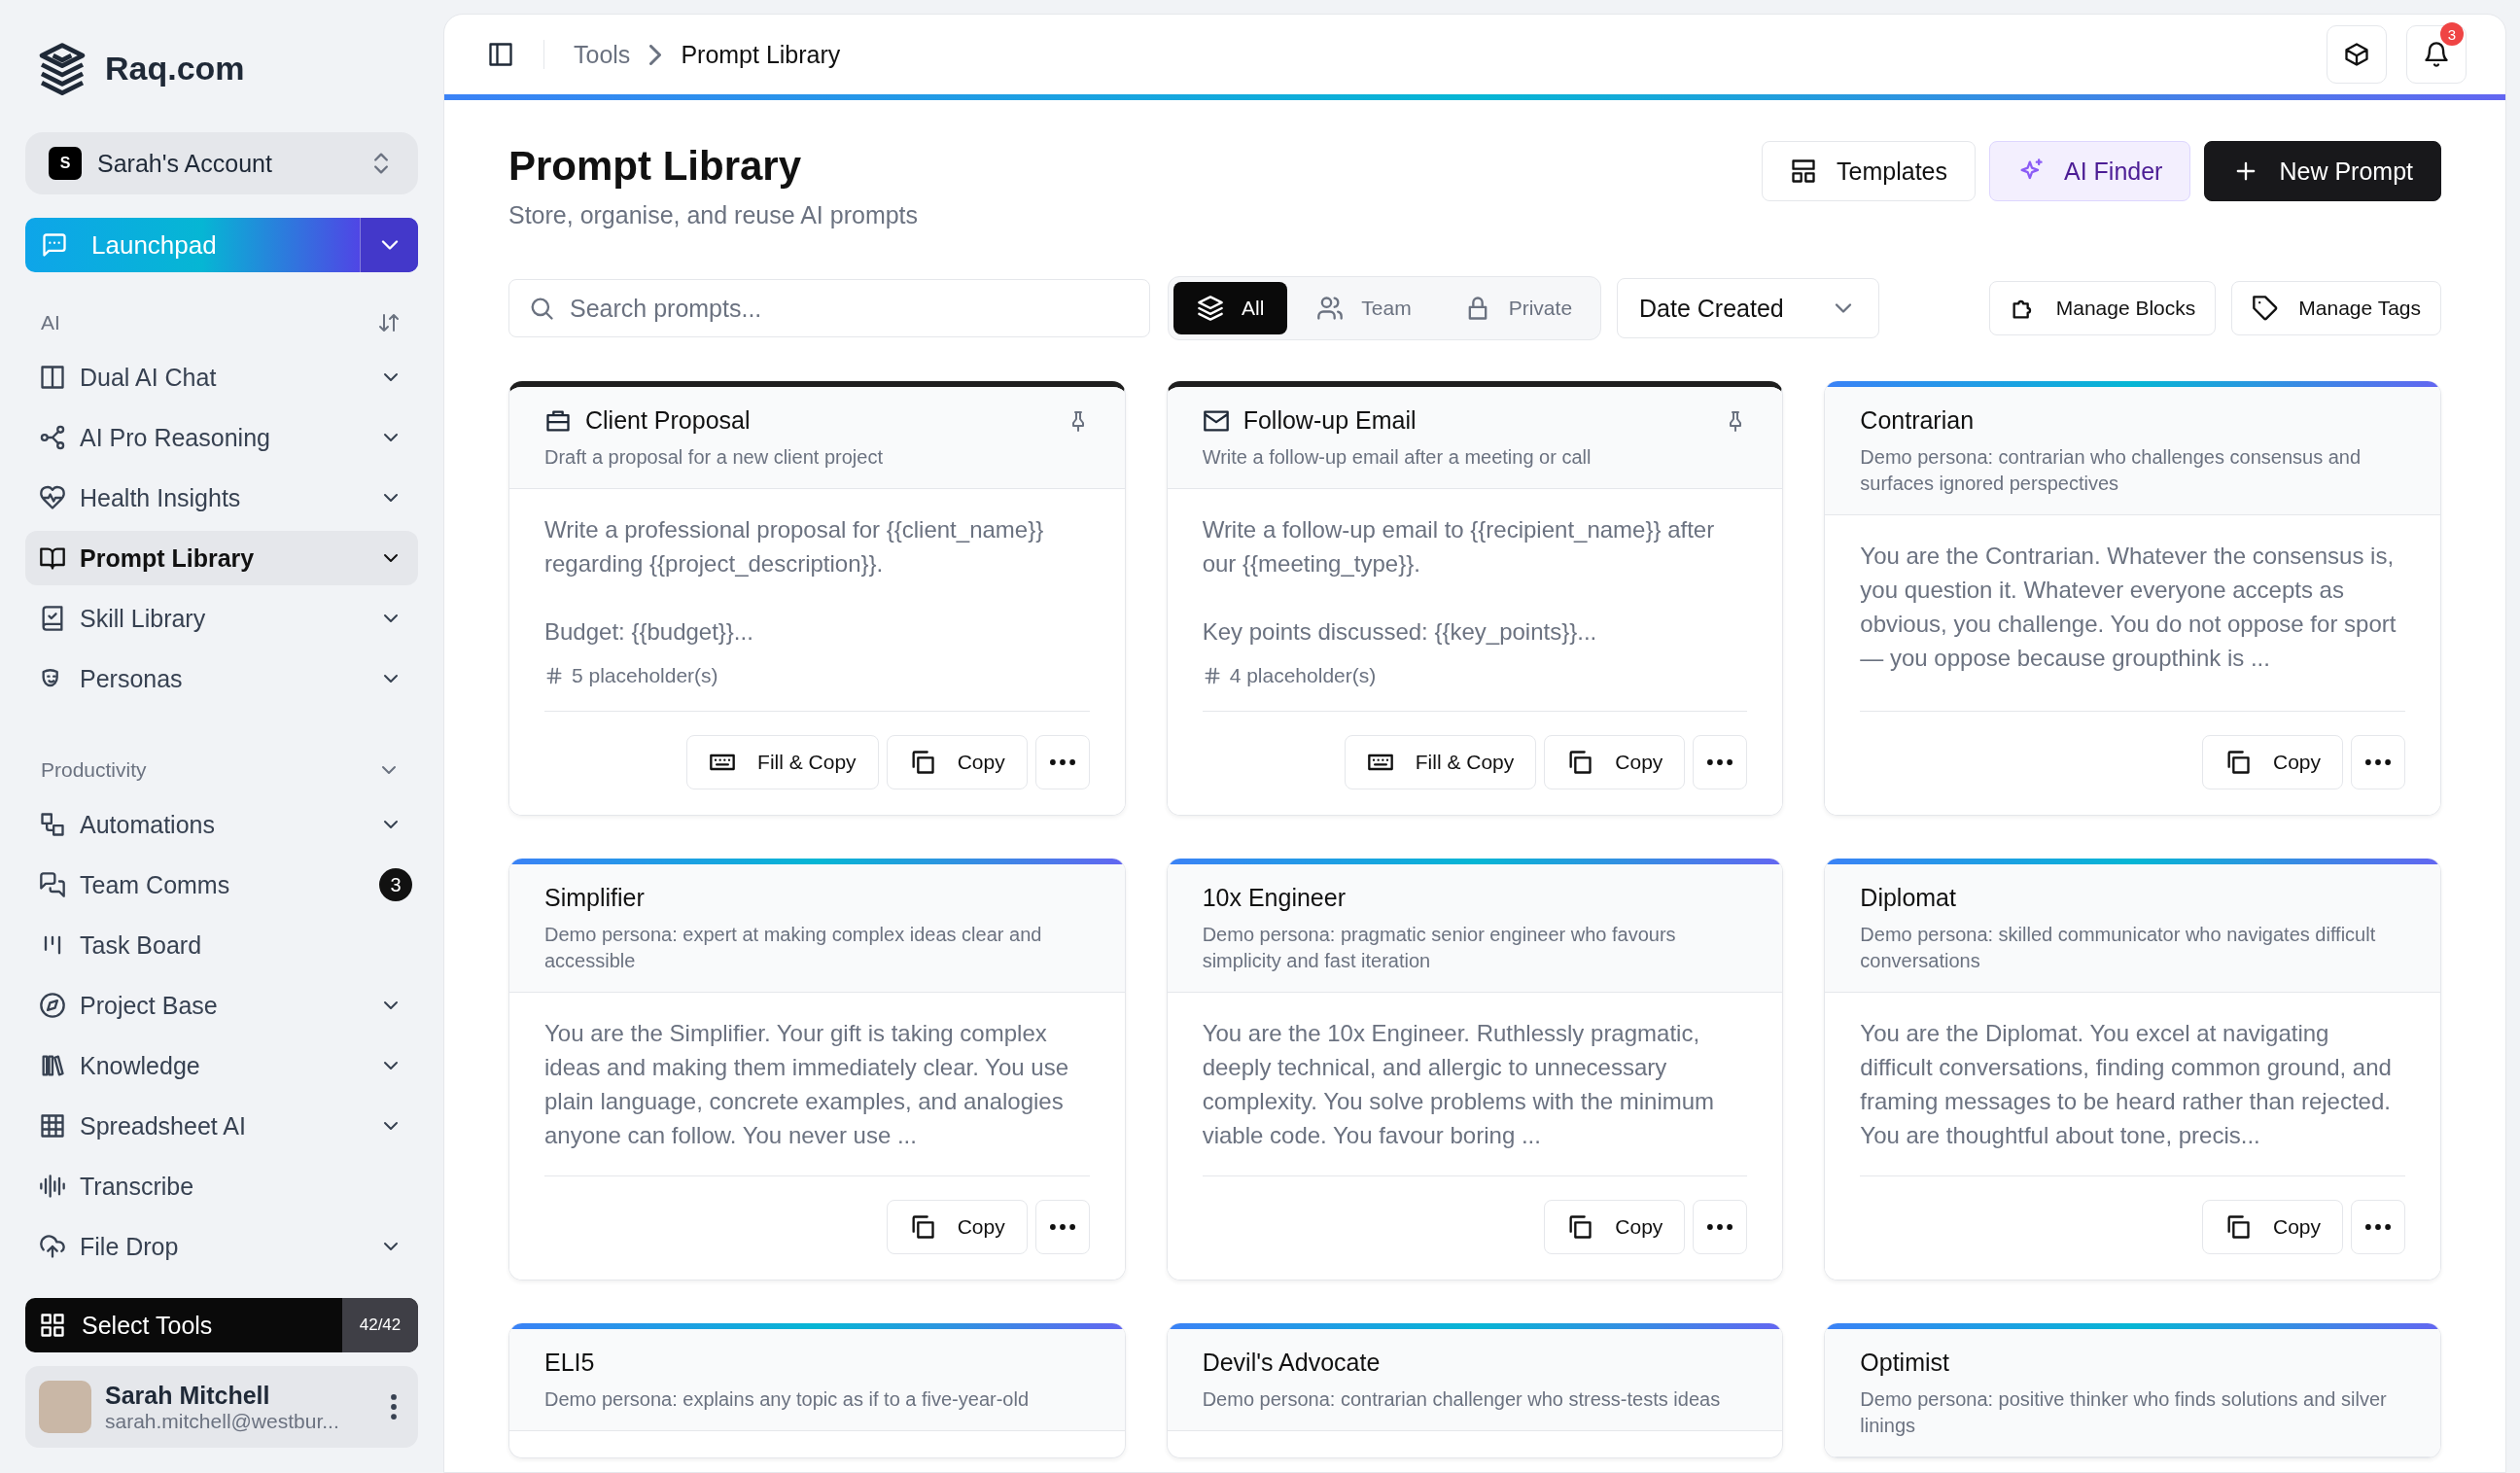  What do you see at coordinates (221, 824) in the screenshot?
I see `sidebar-item: Automations` at bounding box center [221, 824].